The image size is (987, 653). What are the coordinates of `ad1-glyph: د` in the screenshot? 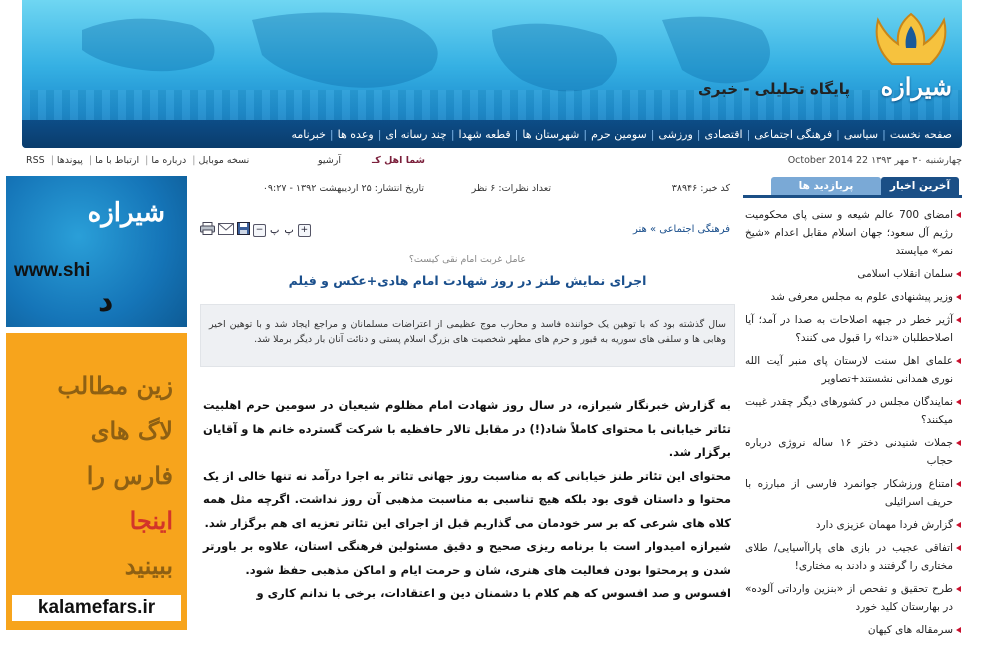 It's located at (106, 301).